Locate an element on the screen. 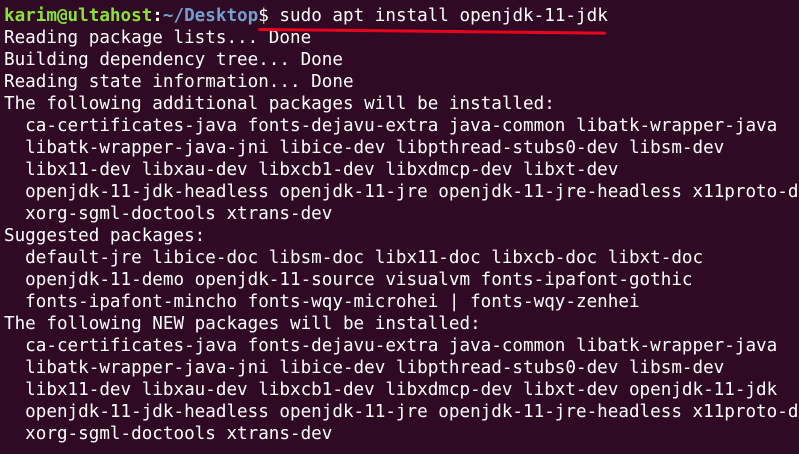  output-line: Suggested packages: is located at coordinates (105, 236).